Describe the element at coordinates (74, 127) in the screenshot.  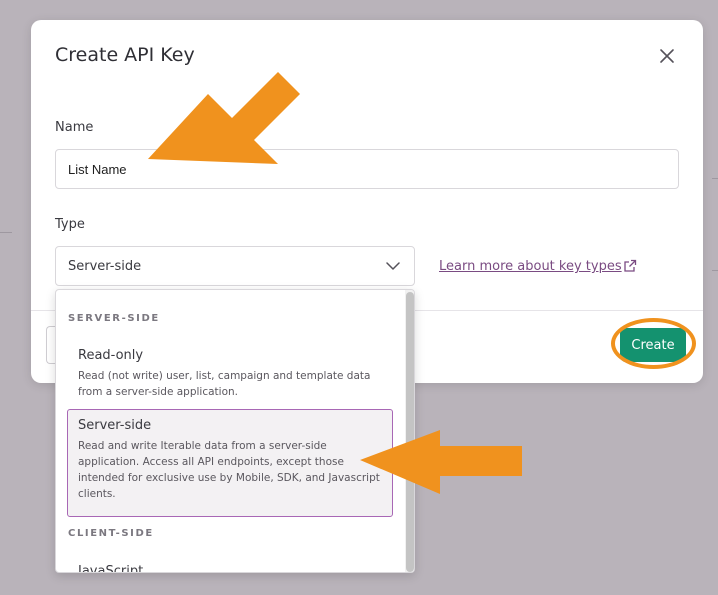
I see `name-label: Name` at that location.